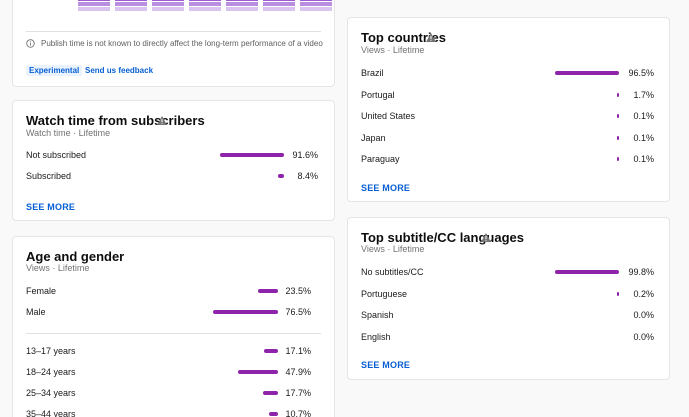 The image size is (689, 417). I want to click on card-title: Age and gender, so click(75, 256).